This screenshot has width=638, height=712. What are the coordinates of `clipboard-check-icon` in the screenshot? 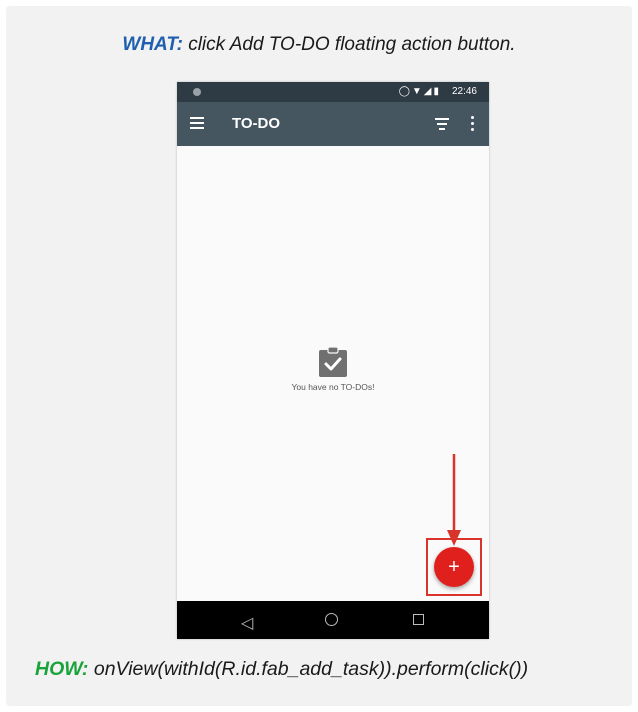 It's located at (333, 361).